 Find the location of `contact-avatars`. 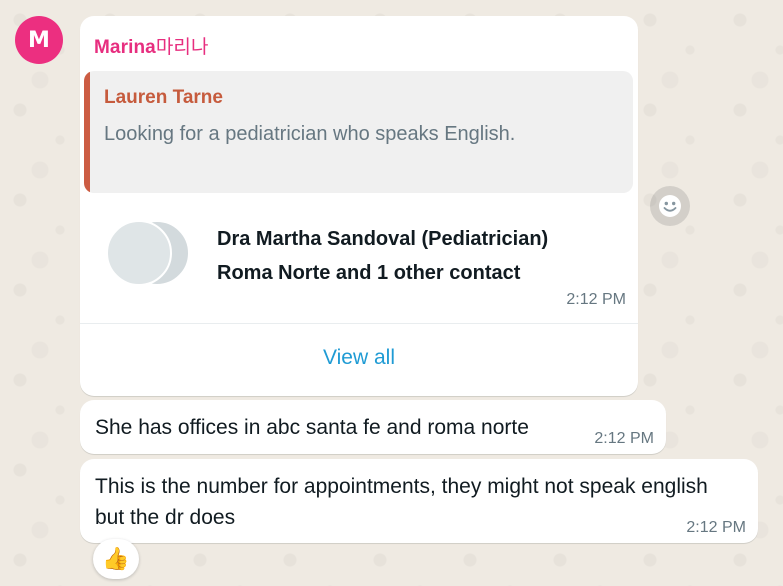

contact-avatars is located at coordinates (148, 253).